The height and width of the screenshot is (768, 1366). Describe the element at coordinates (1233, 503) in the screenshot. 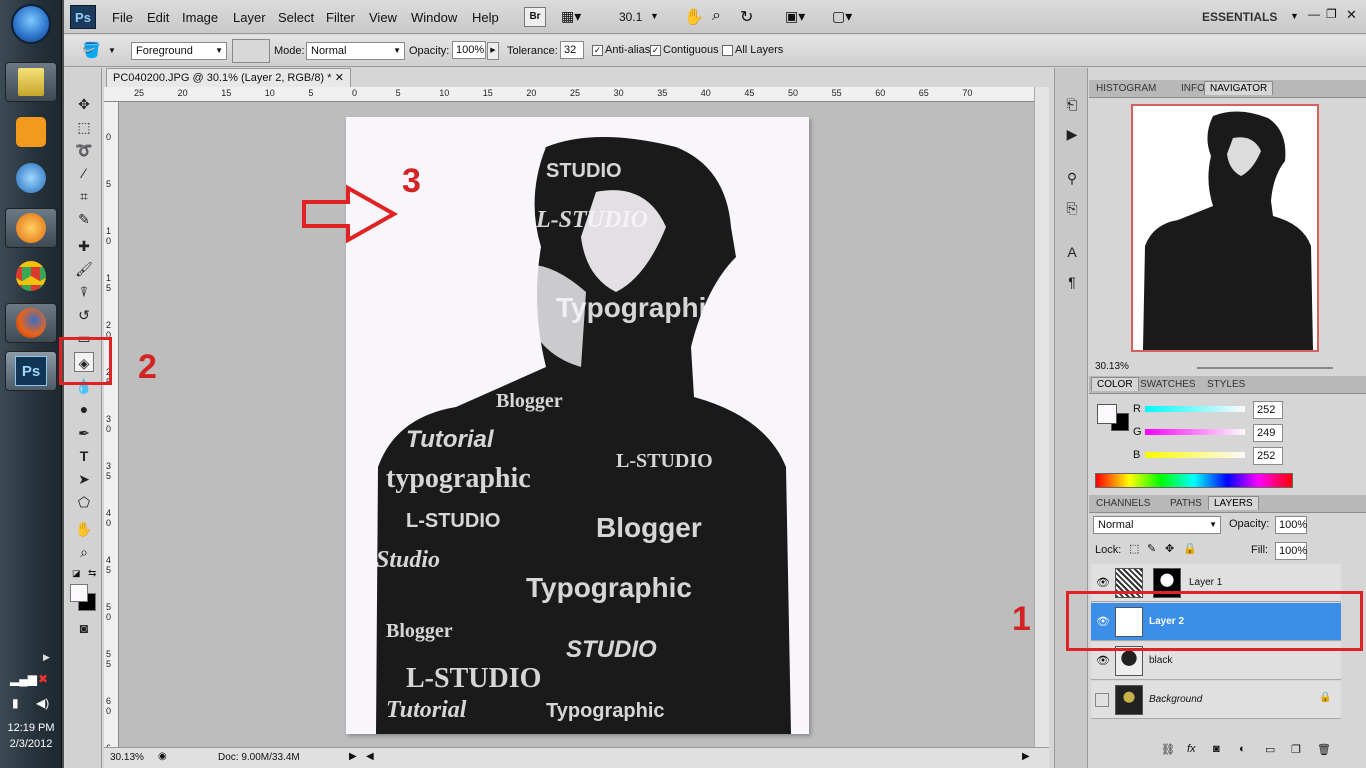

I see `tab-layers: LAYERS` at that location.